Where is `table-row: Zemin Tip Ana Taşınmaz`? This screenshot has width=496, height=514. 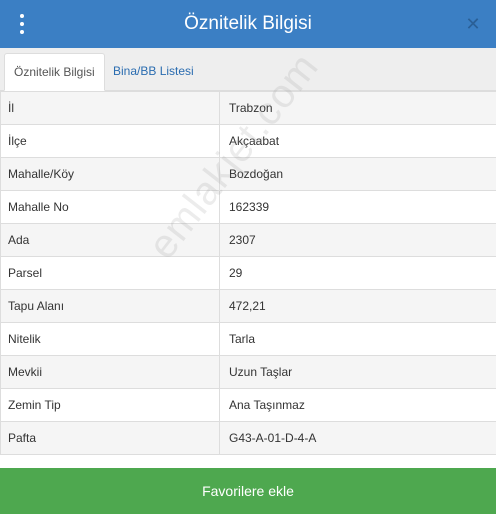
table-row: Zemin Tip Ana Taşınmaz is located at coordinates (248, 405).